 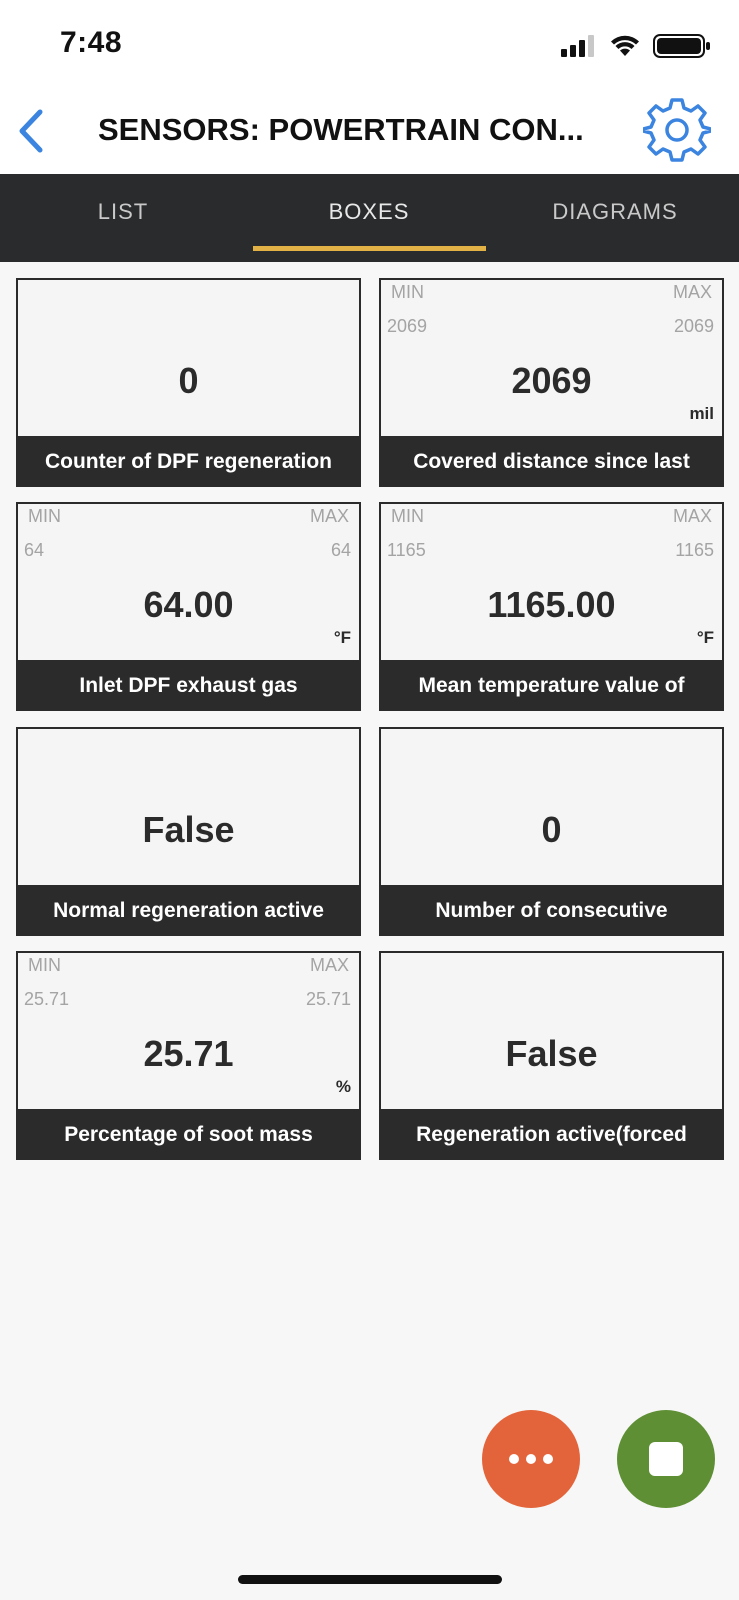 I want to click on tab-diagrams: DIAGRAMS, so click(x=615, y=218).